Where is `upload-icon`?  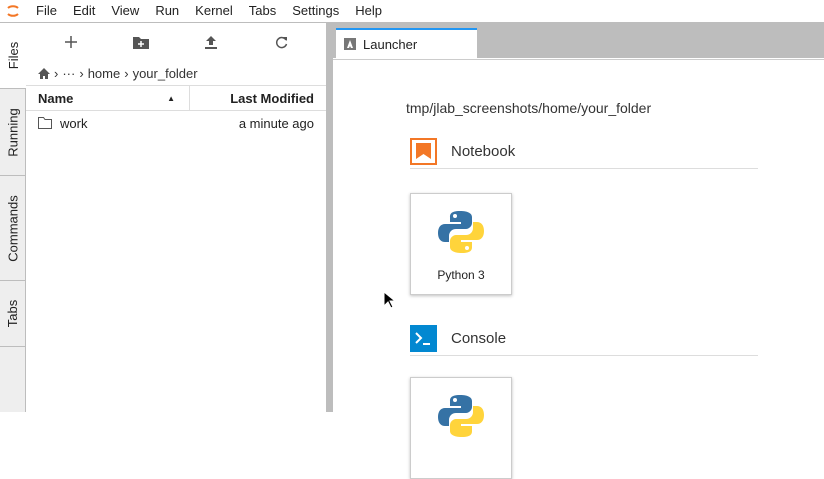
upload-icon is located at coordinates (211, 42).